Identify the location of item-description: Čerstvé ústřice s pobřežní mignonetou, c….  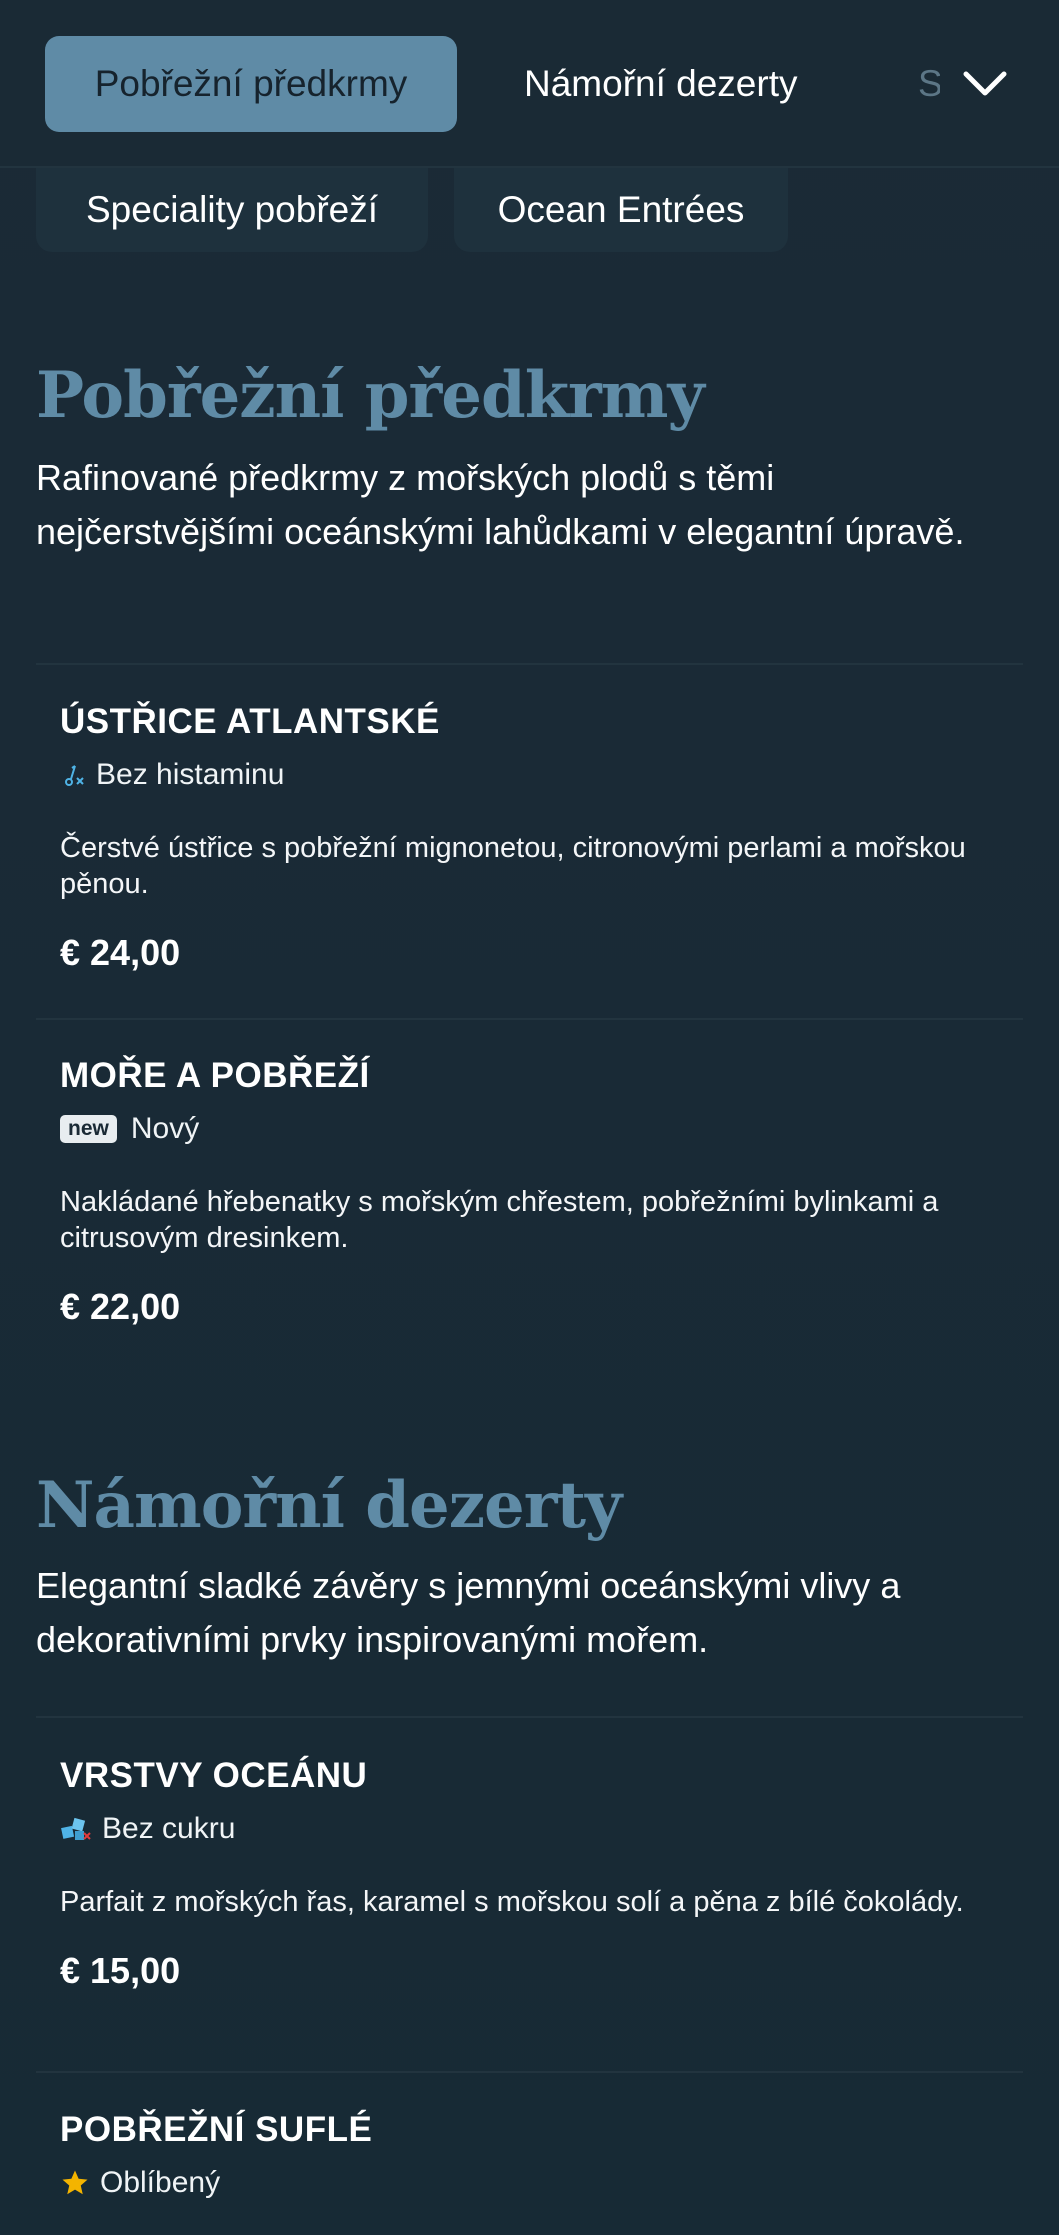
(513, 866).